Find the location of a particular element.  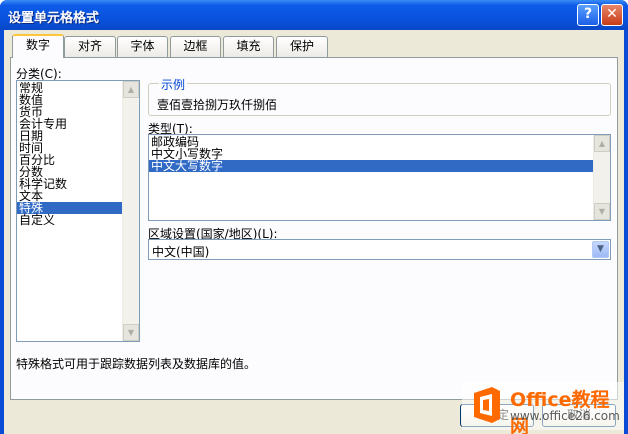

tab-font: 字体 is located at coordinates (142, 46).